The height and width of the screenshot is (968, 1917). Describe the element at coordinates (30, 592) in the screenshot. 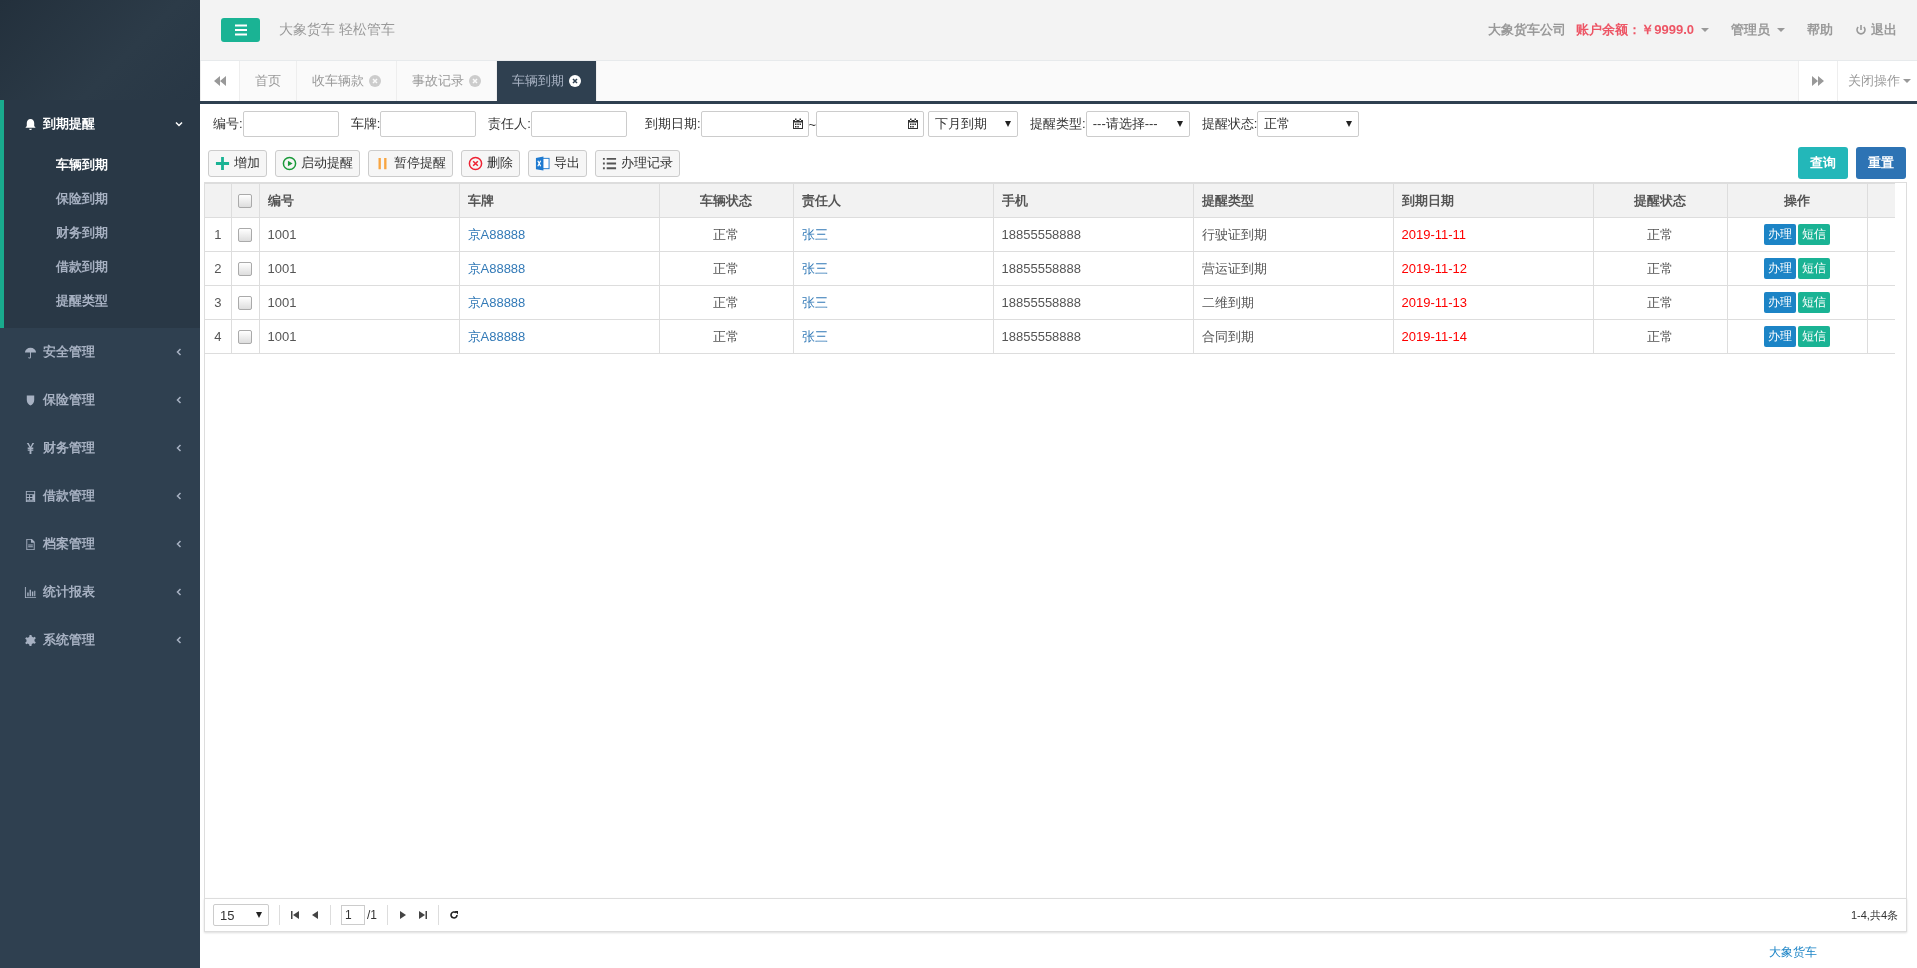

I see `chart-icon` at that location.